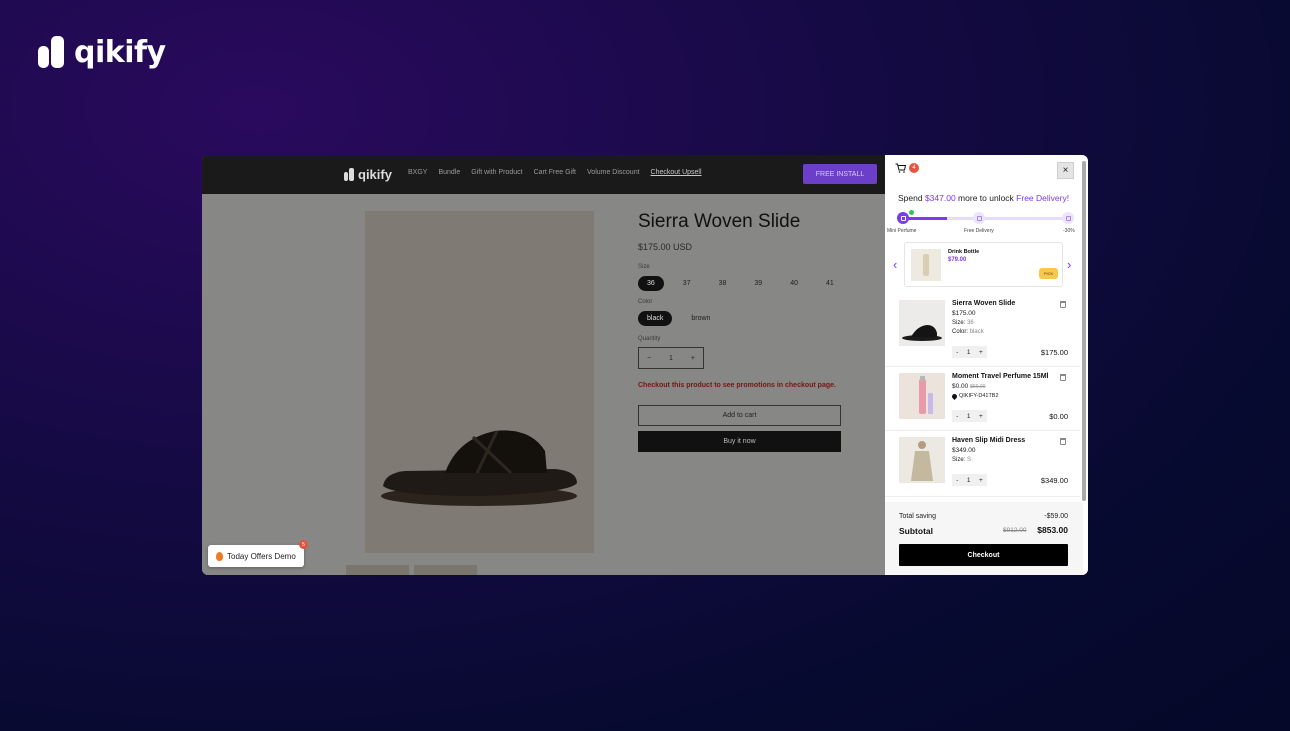 This screenshot has height=731, width=1290. Describe the element at coordinates (1043, 198) in the screenshot. I see `spend-reward: Free Delivery!` at that location.